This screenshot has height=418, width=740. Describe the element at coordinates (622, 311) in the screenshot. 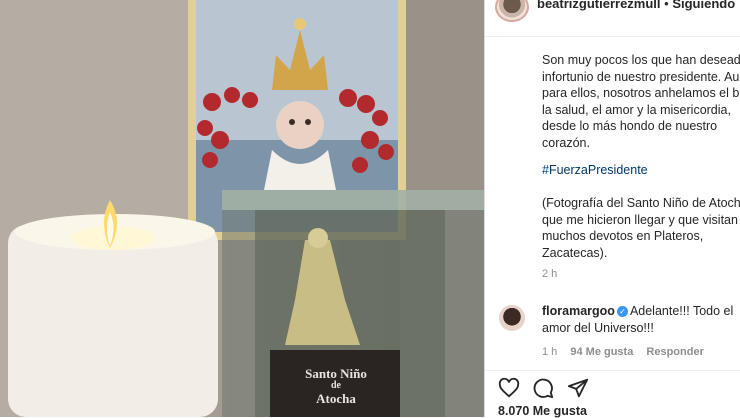

I see `verified-badge-icon: ✓` at that location.